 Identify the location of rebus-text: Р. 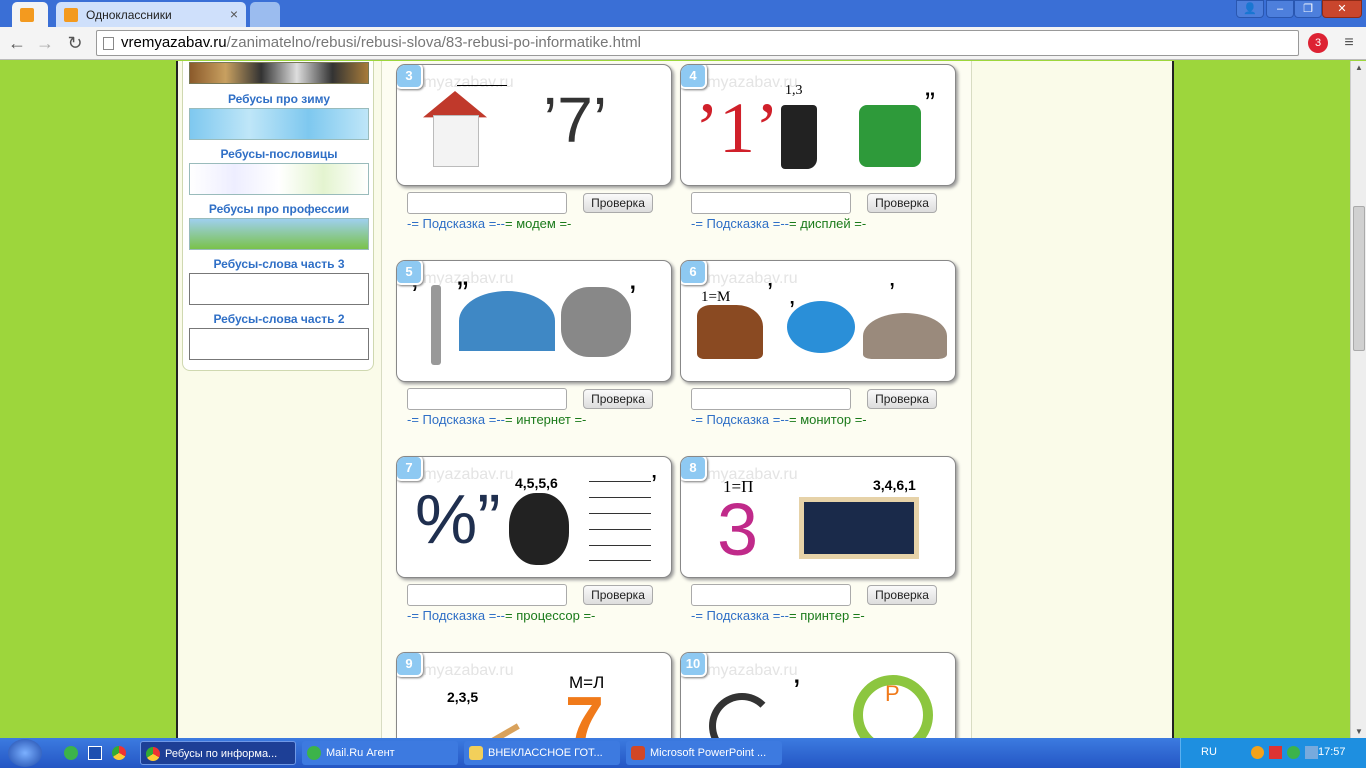
(892, 693).